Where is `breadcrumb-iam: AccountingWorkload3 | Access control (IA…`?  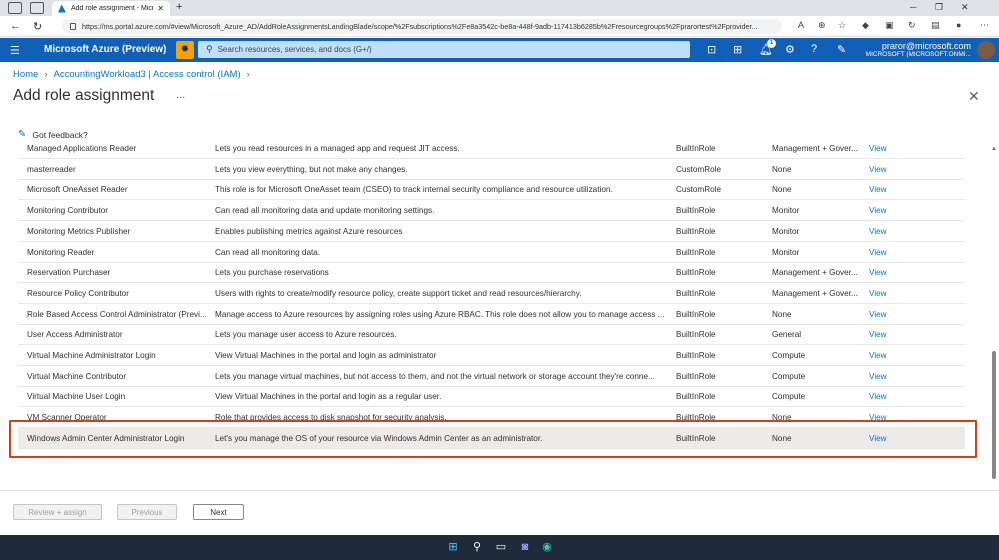
breadcrumb-iam: AccountingWorkload3 | Access control (IA… is located at coordinates (147, 74).